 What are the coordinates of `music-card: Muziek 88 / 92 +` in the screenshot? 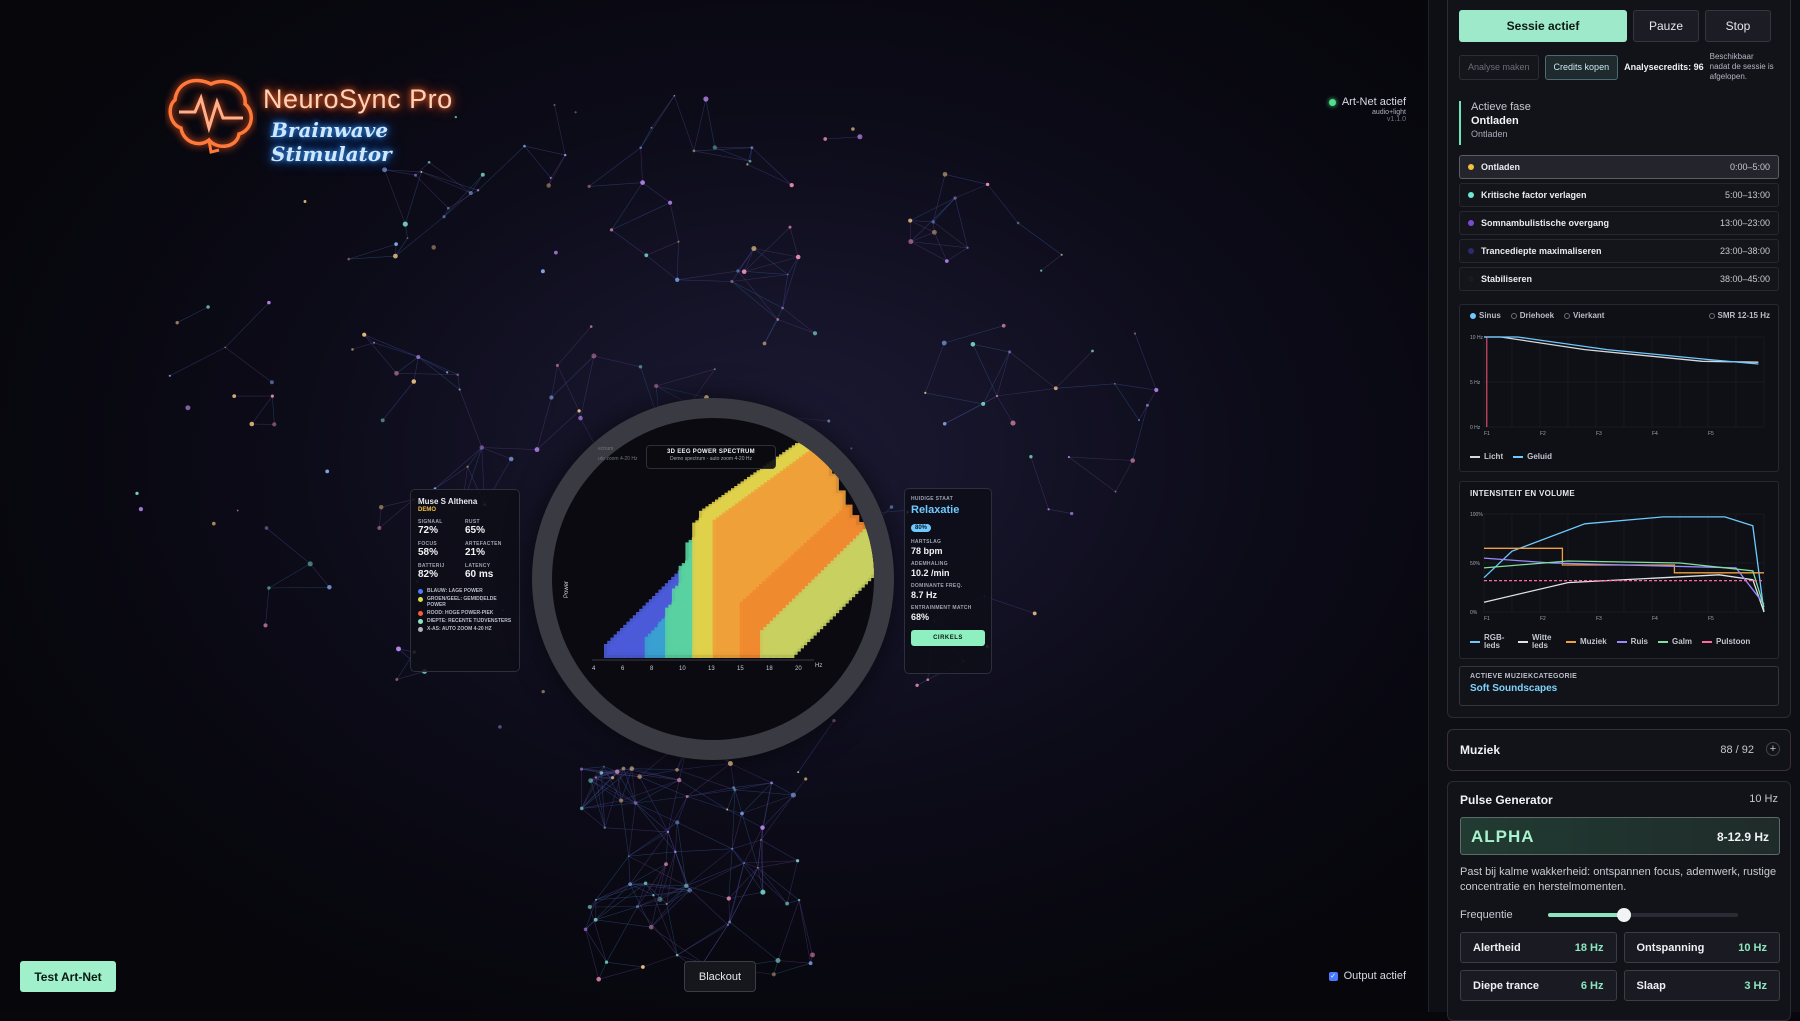 It's located at (1619, 750).